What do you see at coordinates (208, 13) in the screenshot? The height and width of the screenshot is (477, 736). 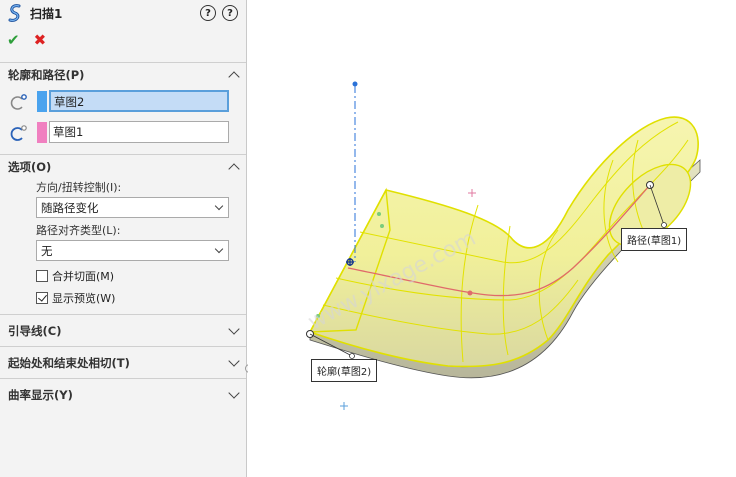 I see `help-whats-new-icon: ?` at bounding box center [208, 13].